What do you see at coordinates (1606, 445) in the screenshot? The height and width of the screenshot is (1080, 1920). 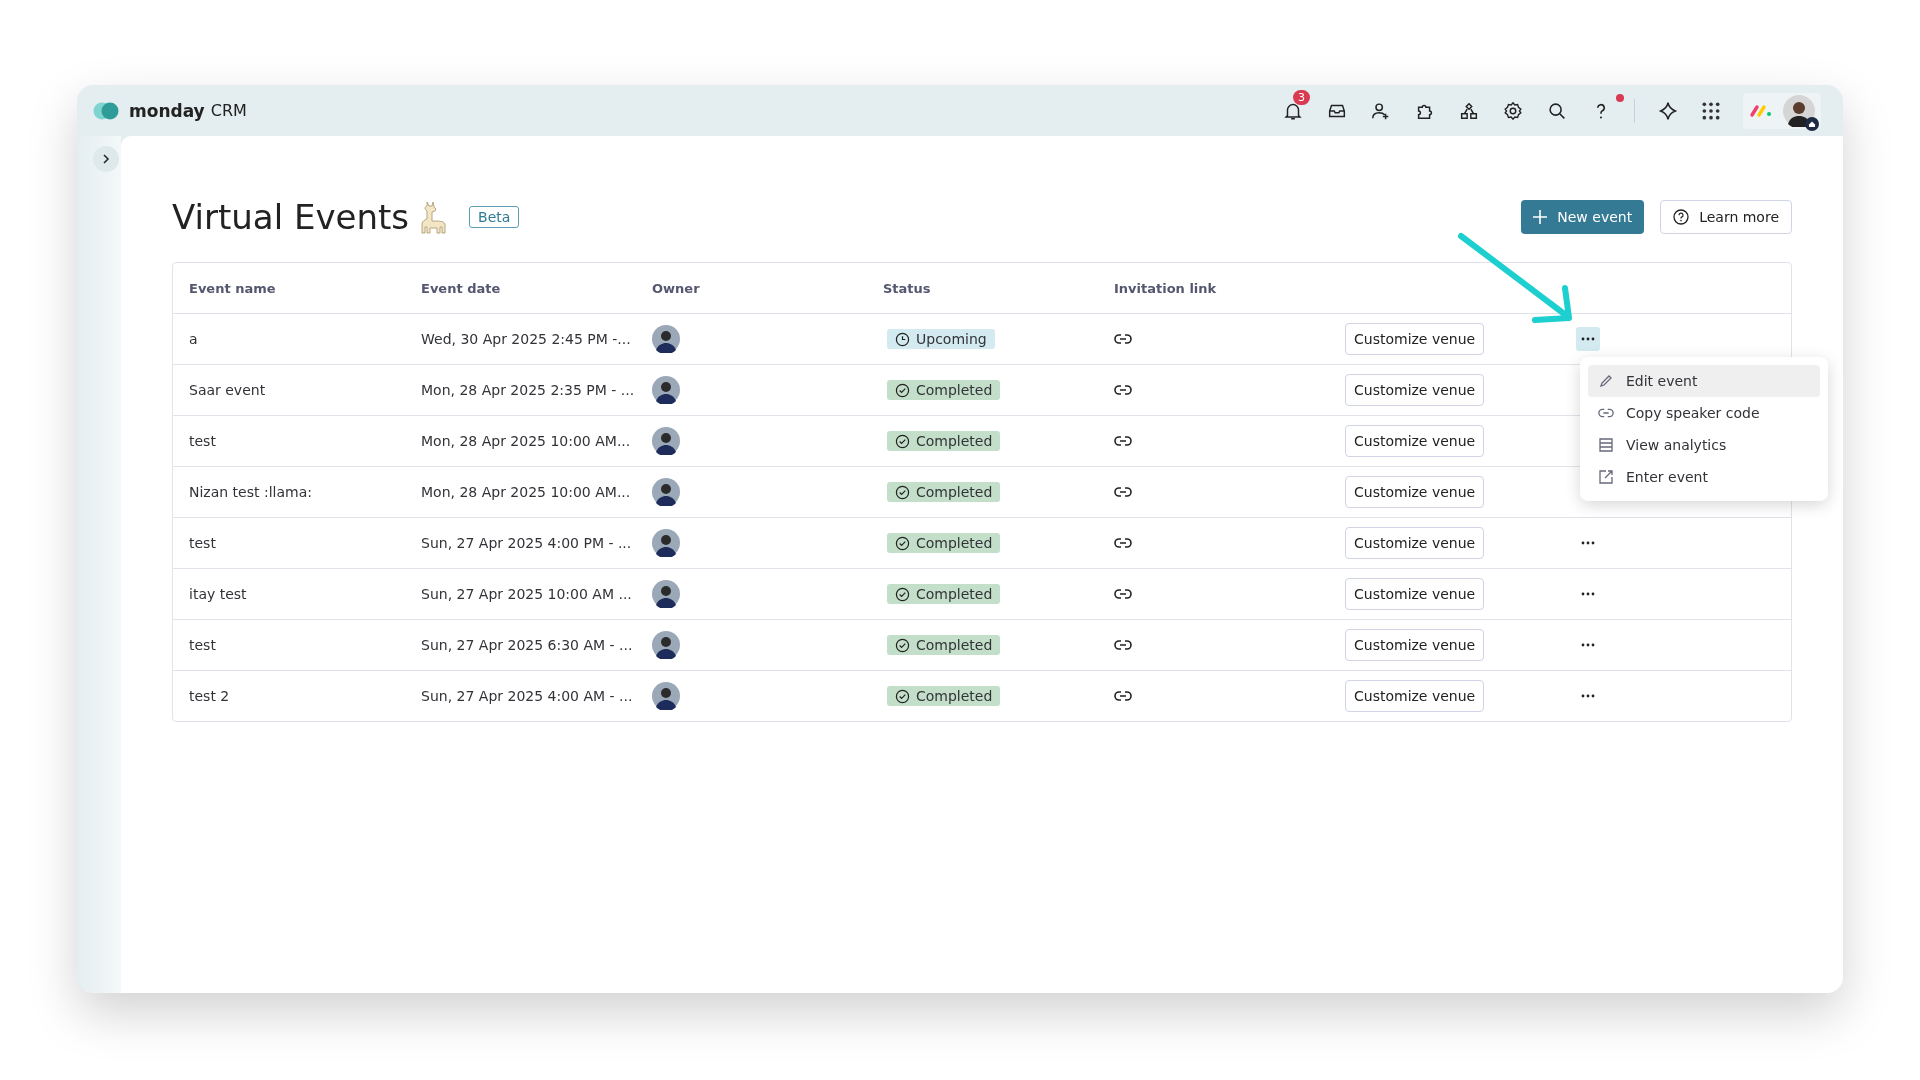 I see `table-icon` at bounding box center [1606, 445].